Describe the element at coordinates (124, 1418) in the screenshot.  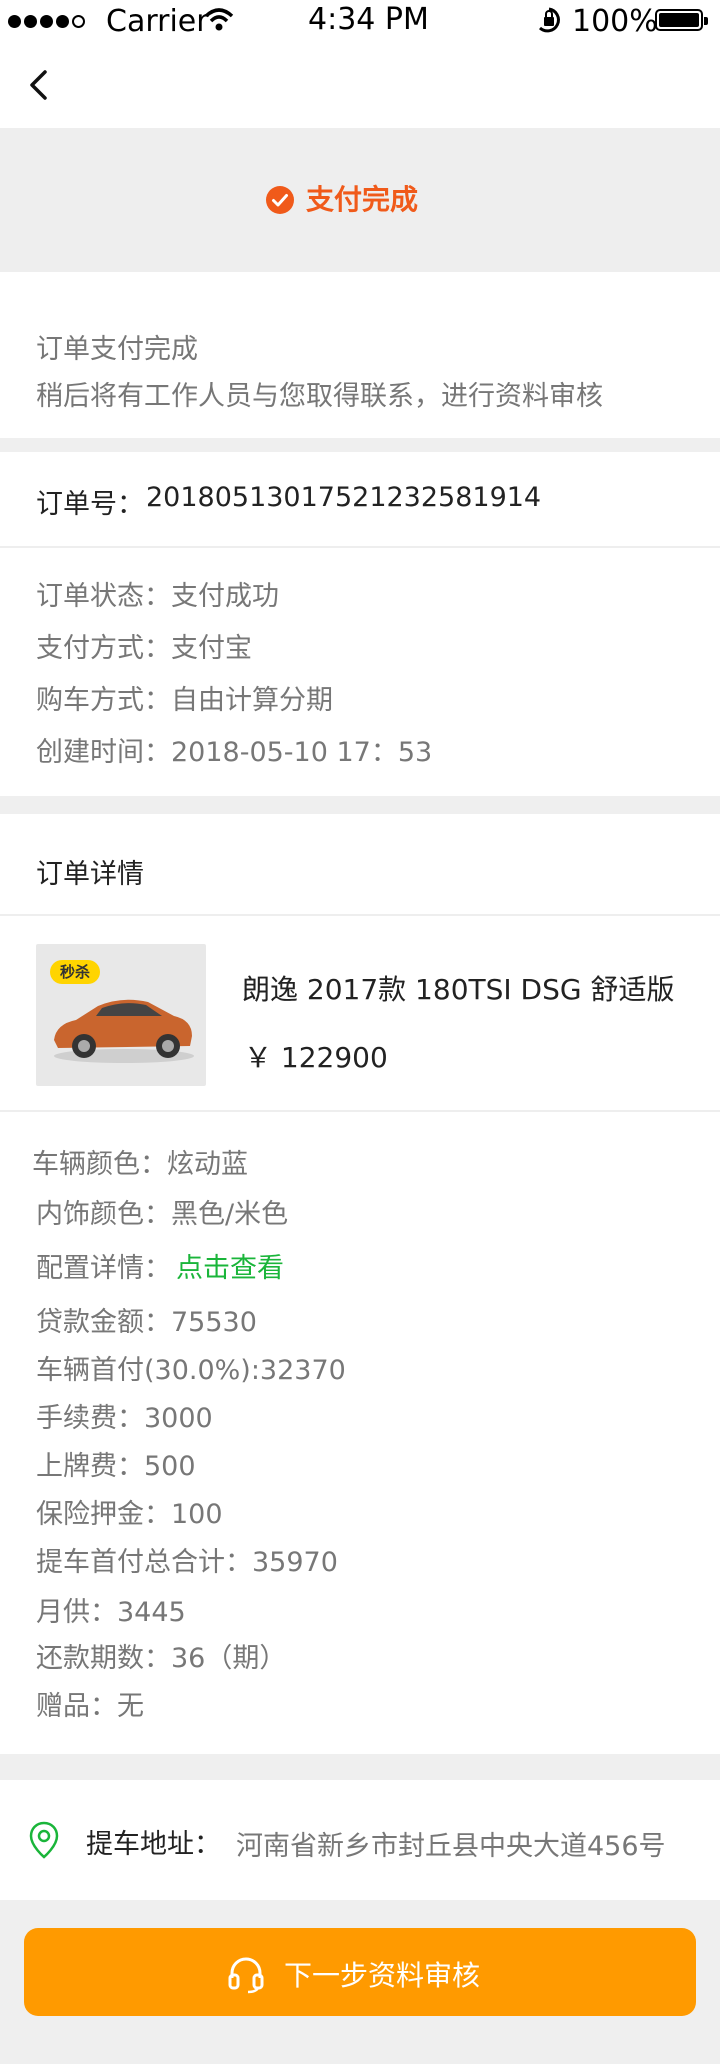
I see `handling-fee: 手续费：3000` at that location.